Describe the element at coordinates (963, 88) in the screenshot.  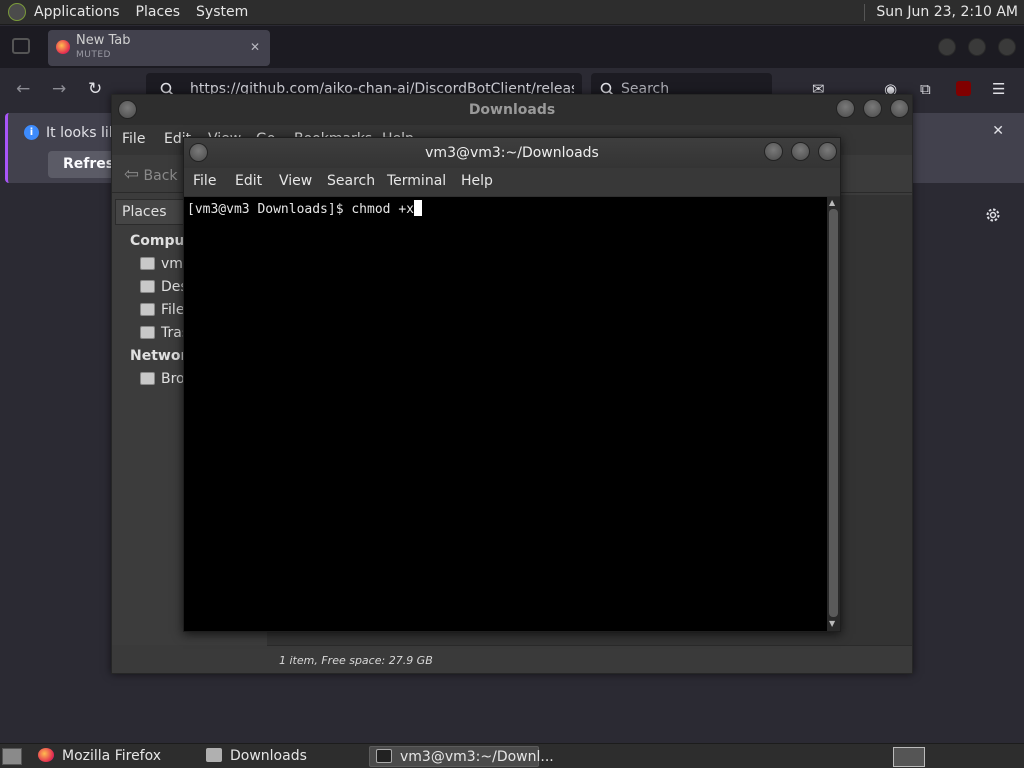
I see `ublock-icon` at that location.